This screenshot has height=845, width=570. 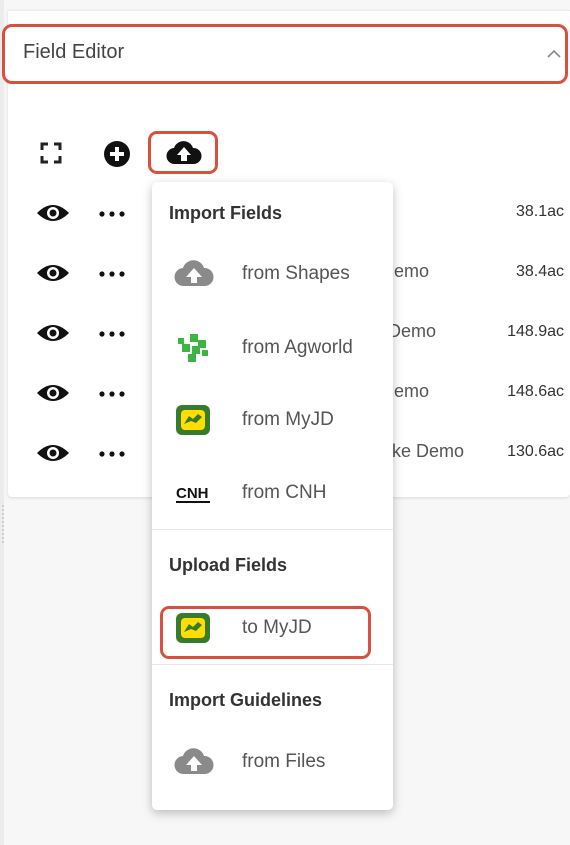 I want to click on import-guidelines-heading: Import Guidelines, so click(x=246, y=700).